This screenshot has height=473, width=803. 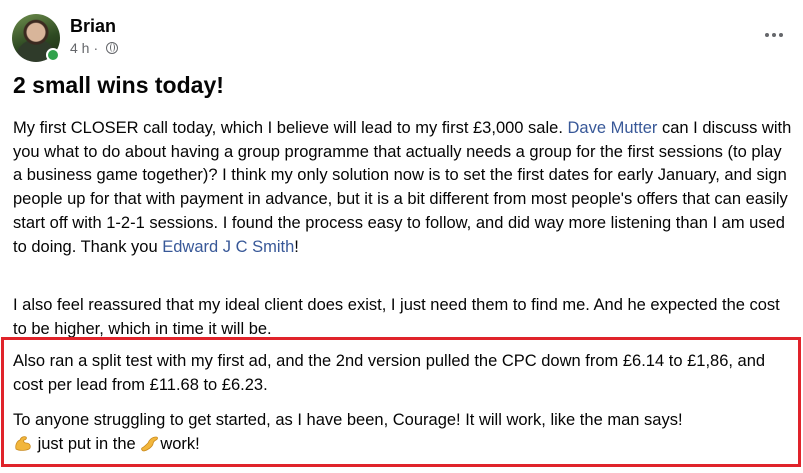 I want to click on post-time: 4 h, so click(x=79, y=48).